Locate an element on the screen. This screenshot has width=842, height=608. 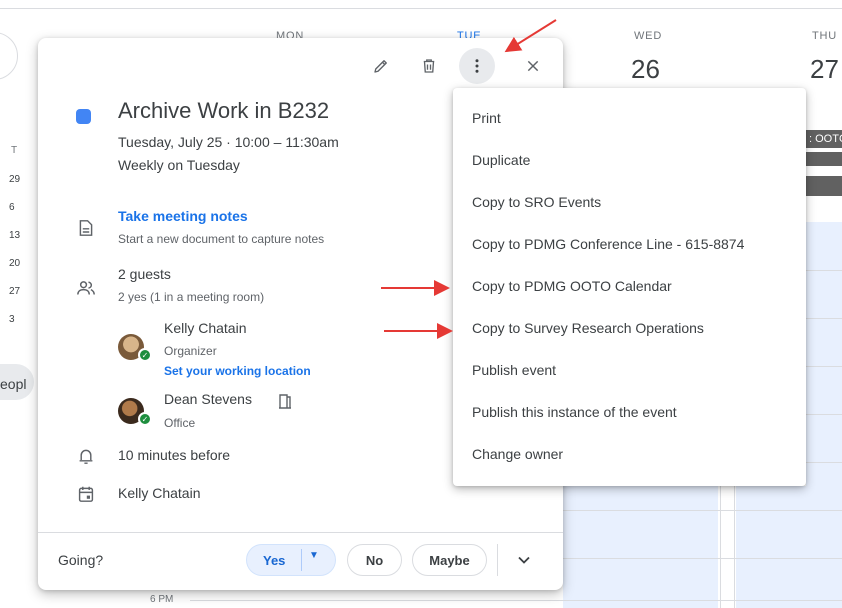
card-footer-divider is located at coordinates (300, 532).